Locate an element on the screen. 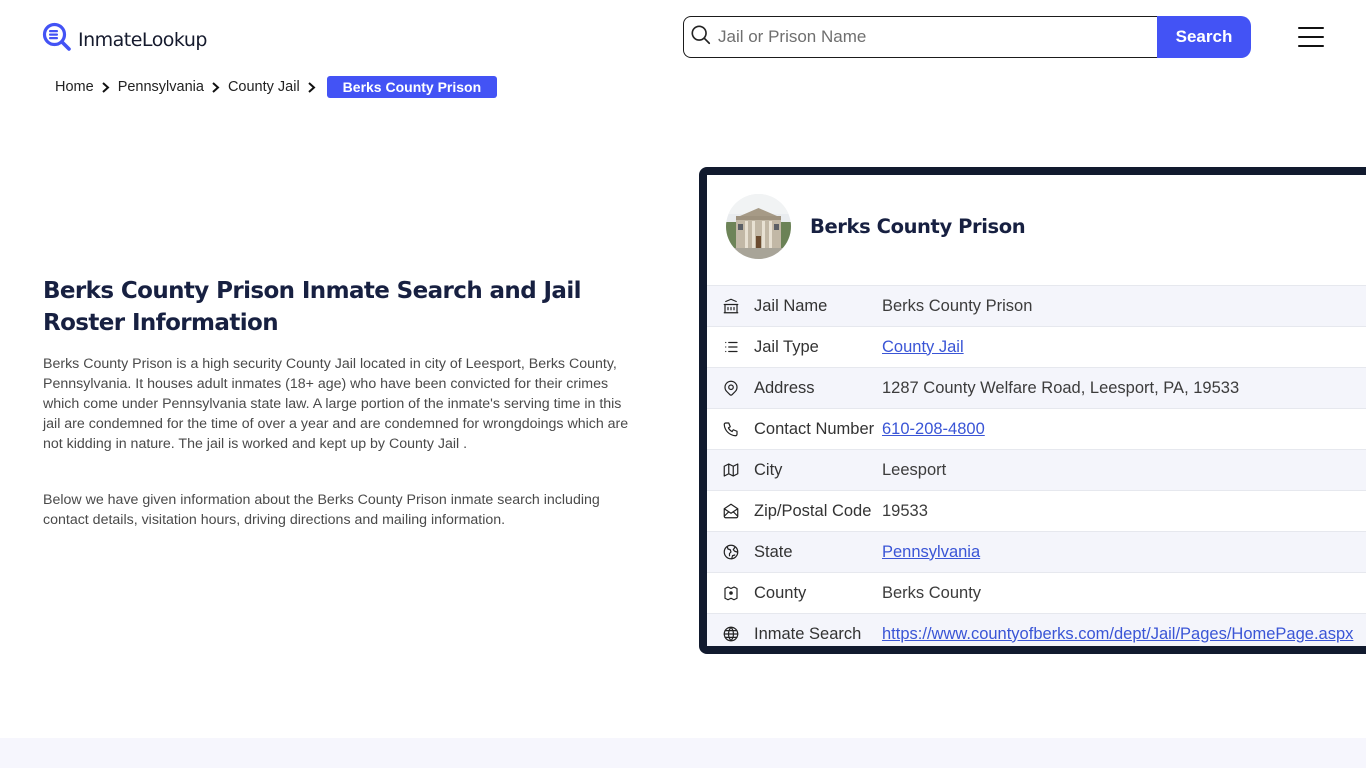  search-input is located at coordinates (934, 37).